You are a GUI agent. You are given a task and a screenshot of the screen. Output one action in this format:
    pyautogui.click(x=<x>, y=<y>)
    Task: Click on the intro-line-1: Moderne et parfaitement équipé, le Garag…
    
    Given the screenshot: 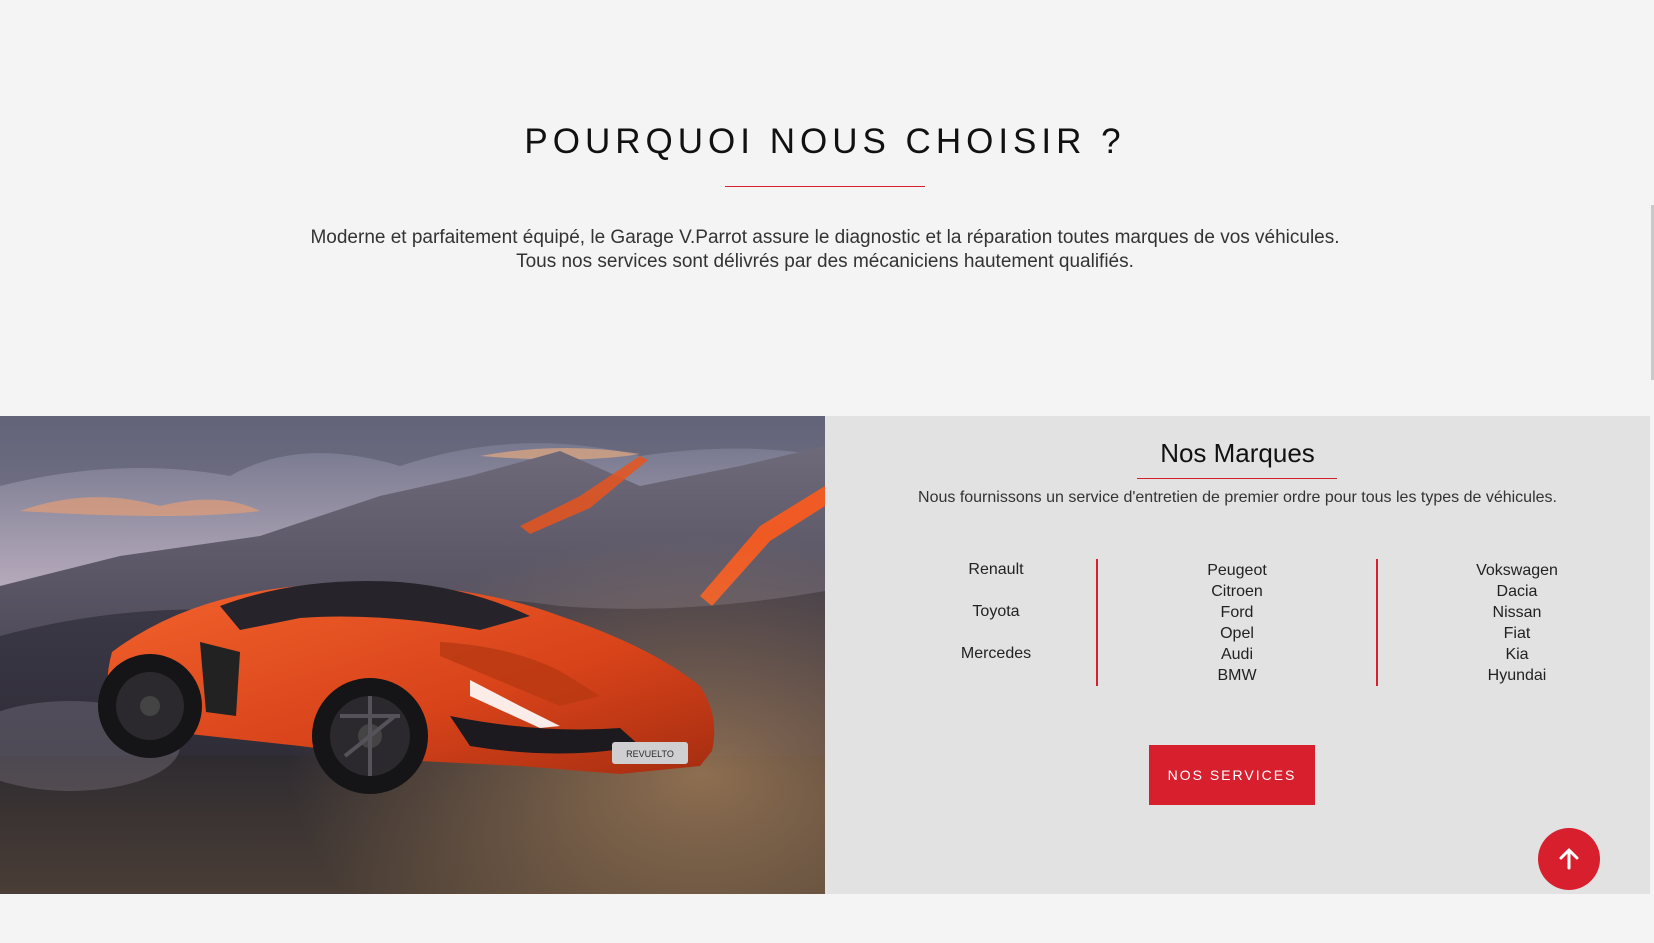 What is the action you would take?
    pyautogui.click(x=825, y=237)
    